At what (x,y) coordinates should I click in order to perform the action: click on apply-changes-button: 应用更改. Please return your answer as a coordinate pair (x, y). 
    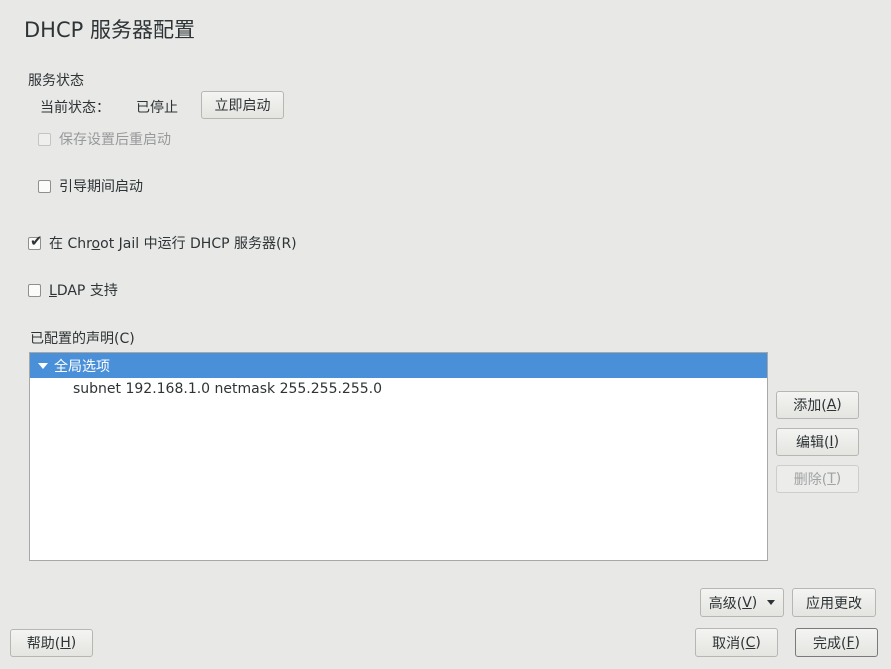
    Looking at the image, I should click on (834, 602).